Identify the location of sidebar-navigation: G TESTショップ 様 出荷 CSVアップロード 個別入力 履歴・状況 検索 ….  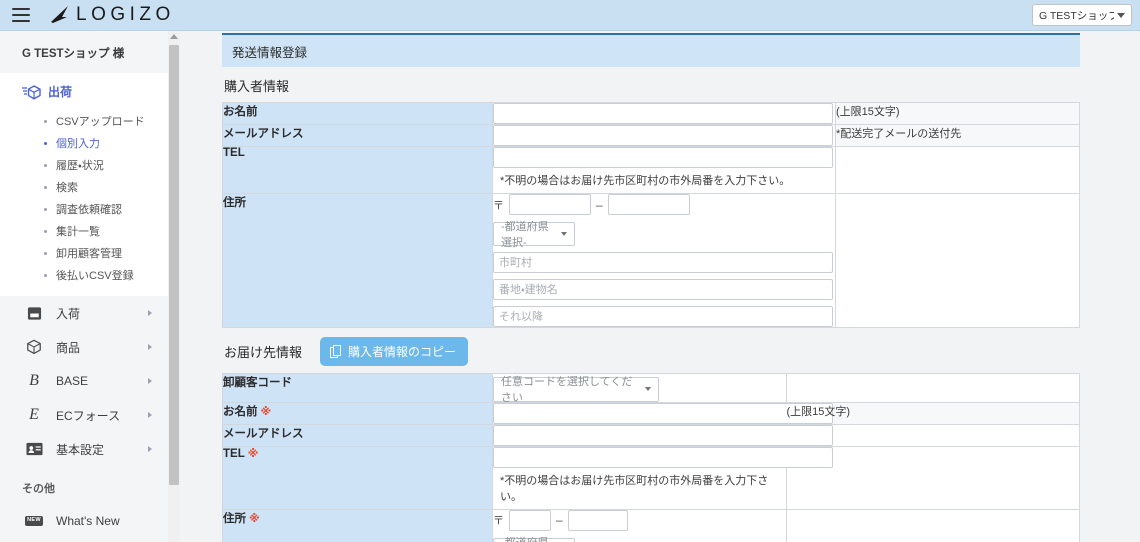
(84, 286).